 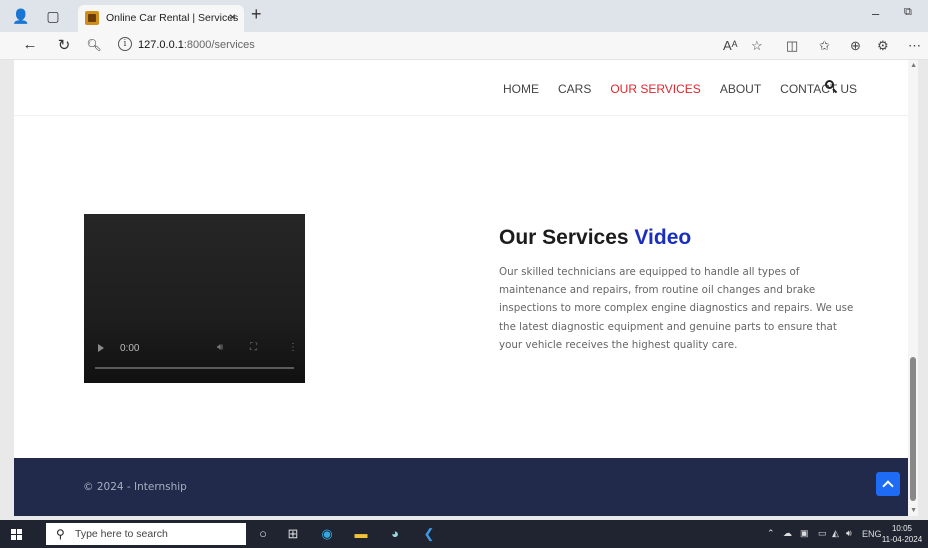 I want to click on taskbar-search-box: ⚲ Type here to search, so click(x=146, y=534).